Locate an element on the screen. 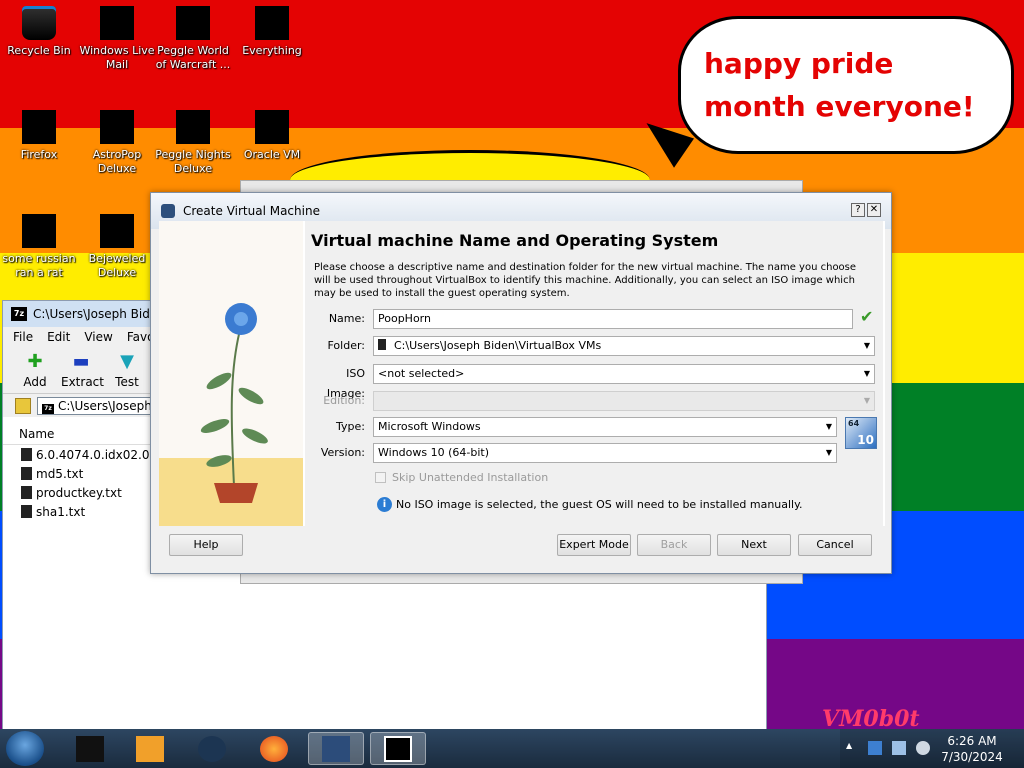 The height and width of the screenshot is (768, 1024). os-windows-icon: 64 10 is located at coordinates (861, 433).